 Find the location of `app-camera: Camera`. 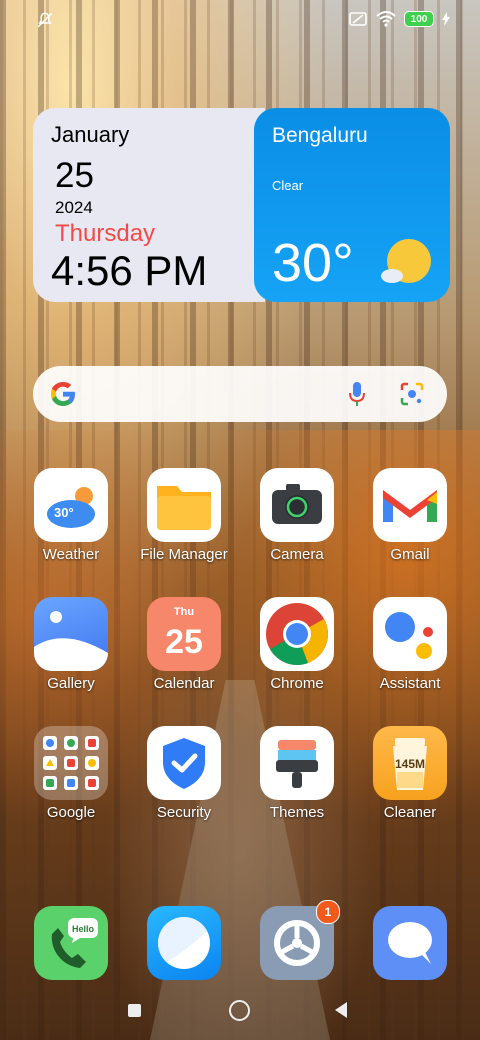

app-camera: Camera is located at coordinates (297, 515).